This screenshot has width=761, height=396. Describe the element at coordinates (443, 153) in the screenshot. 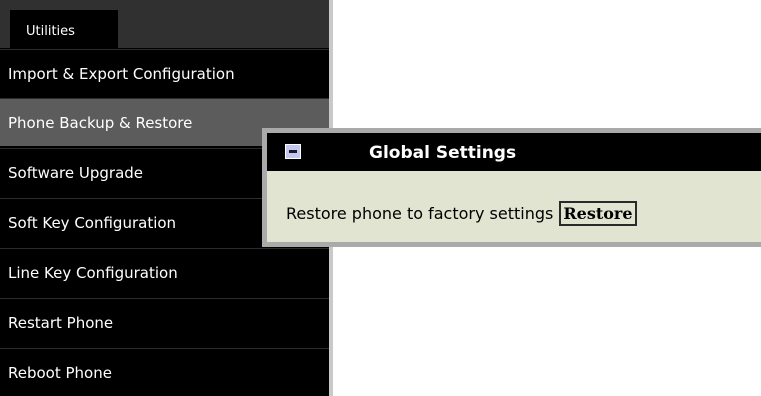

I see `panel-title: Global Settings` at that location.